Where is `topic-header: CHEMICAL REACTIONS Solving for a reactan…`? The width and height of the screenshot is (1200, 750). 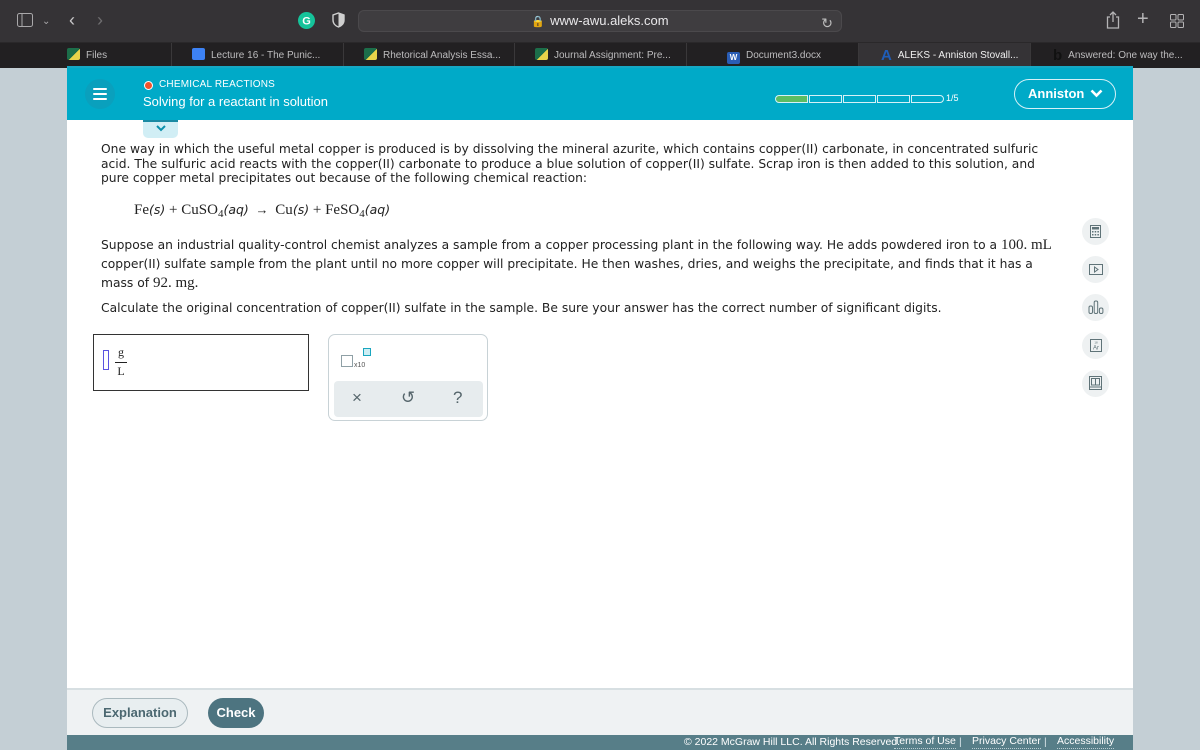
topic-header: CHEMICAL REACTIONS Solving for a reactan… is located at coordinates (600, 94).